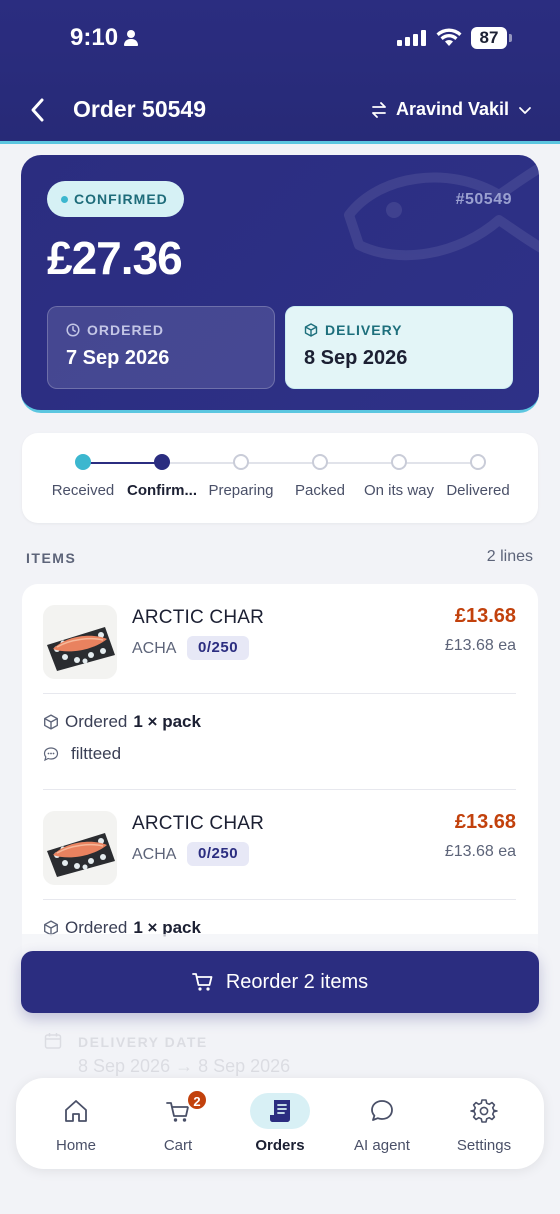 The width and height of the screenshot is (560, 1214). Describe the element at coordinates (96, 753) in the screenshot. I see `item-note-text: filtteed` at that location.